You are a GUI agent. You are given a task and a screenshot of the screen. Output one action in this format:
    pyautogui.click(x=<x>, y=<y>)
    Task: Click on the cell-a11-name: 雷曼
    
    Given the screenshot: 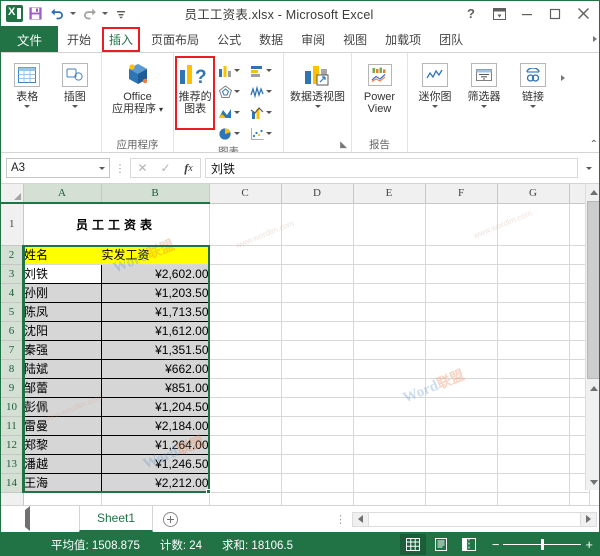 What is the action you would take?
    pyautogui.click(x=62, y=425)
    